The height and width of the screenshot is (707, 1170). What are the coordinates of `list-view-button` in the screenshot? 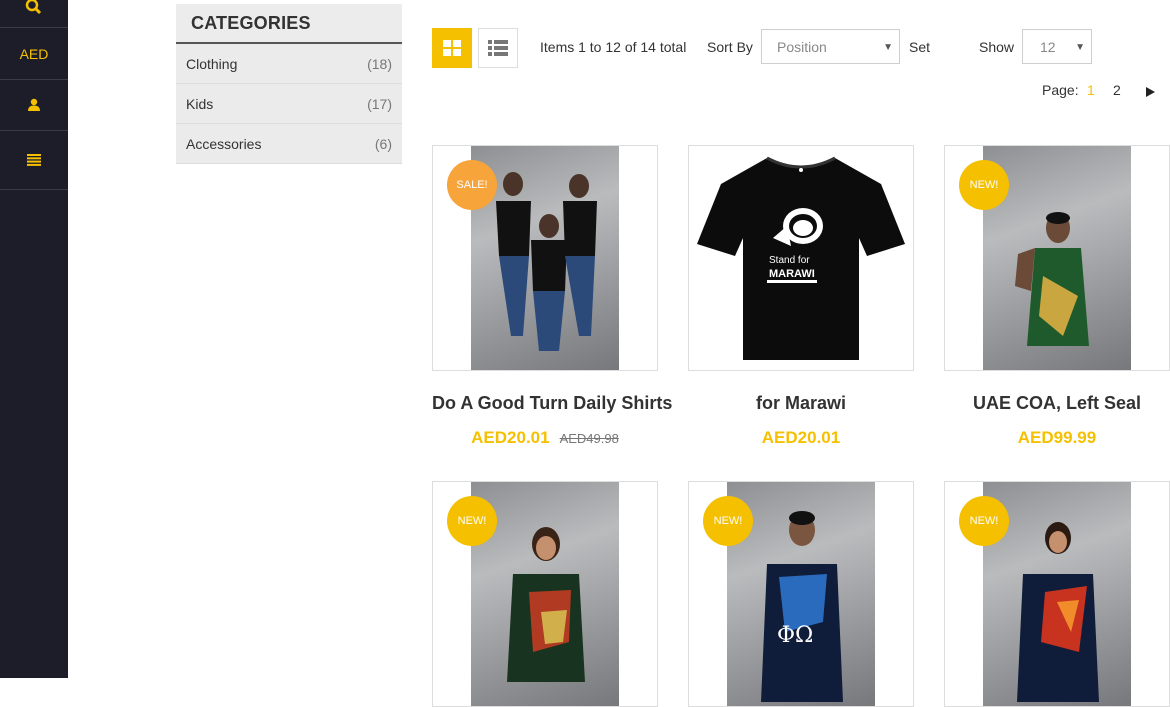 It's located at (498, 48).